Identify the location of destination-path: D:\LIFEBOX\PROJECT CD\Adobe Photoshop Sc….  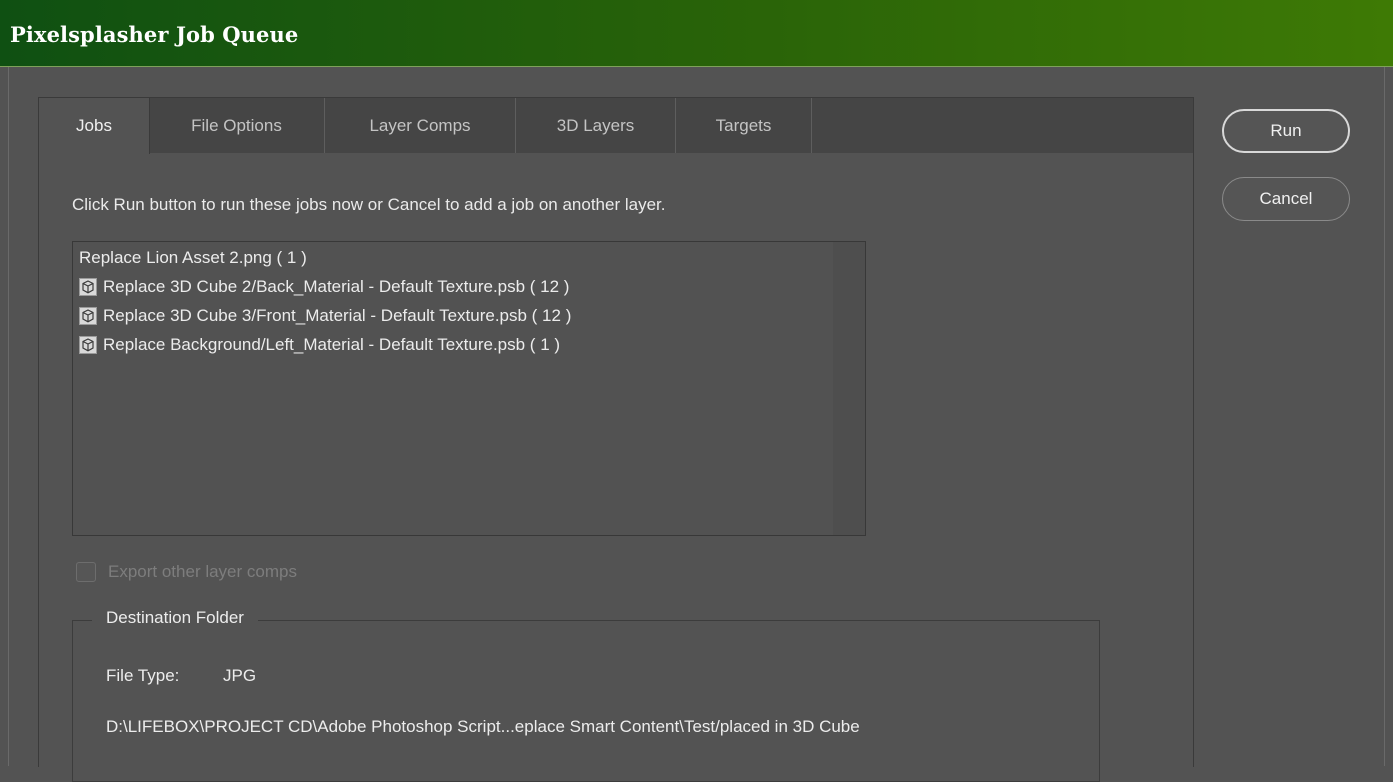
(483, 726).